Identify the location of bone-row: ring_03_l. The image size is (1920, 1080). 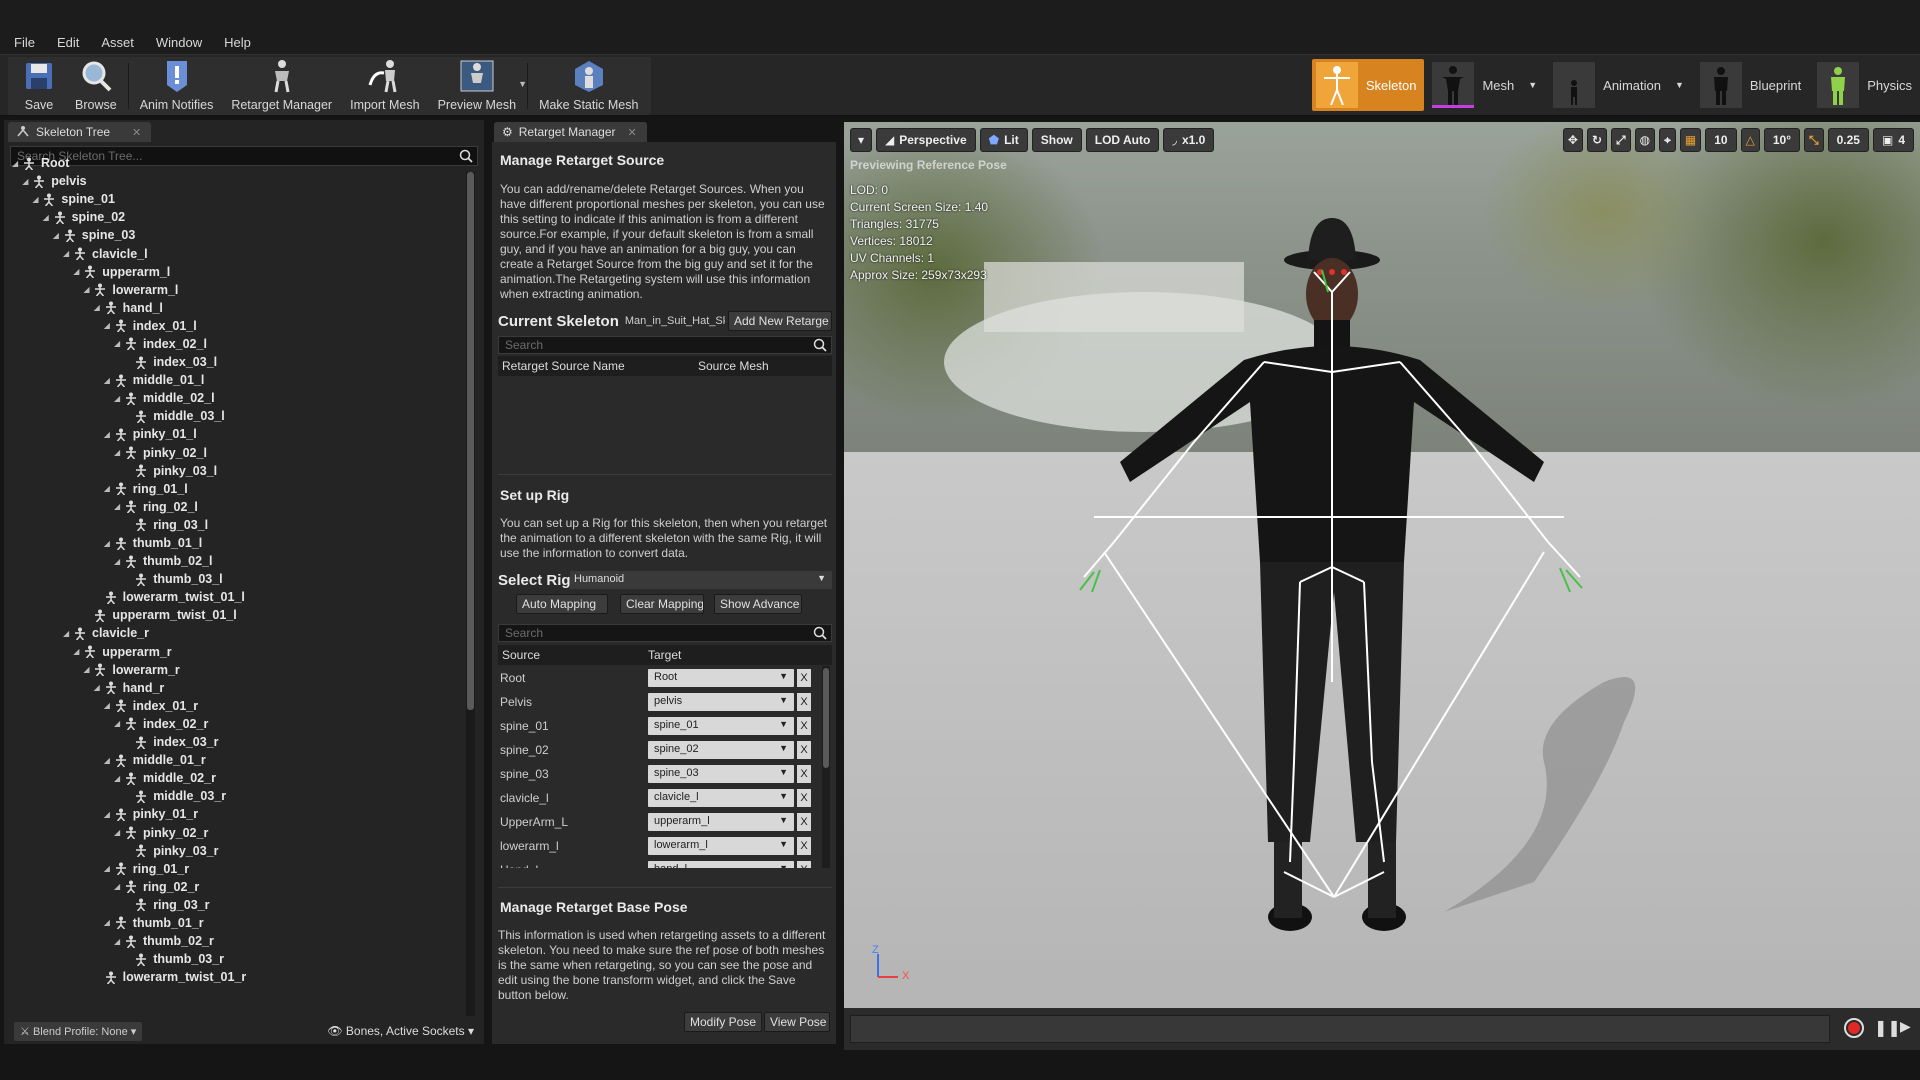
(240, 525).